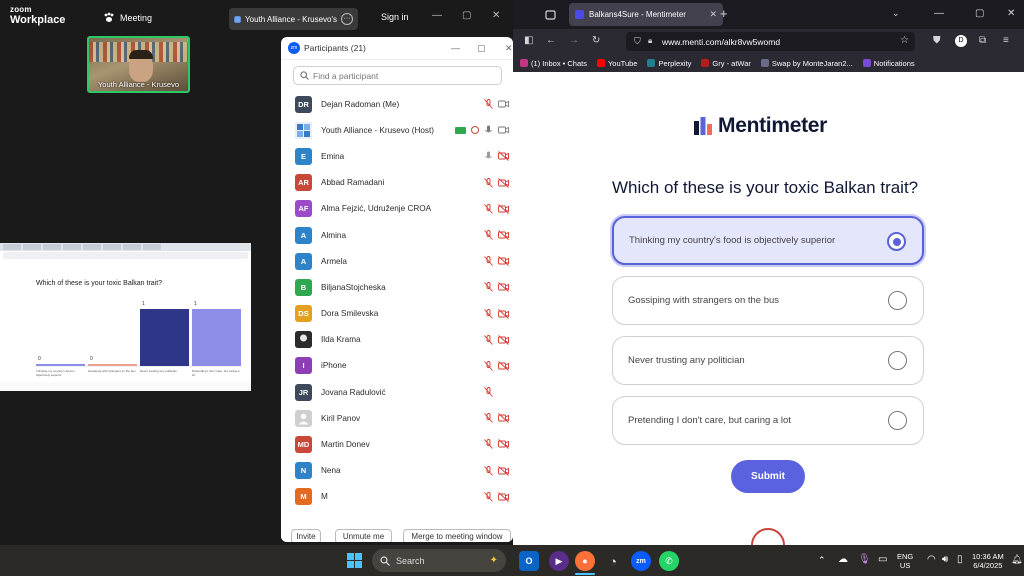 Image resolution: width=1024 pixels, height=576 pixels. I want to click on clock-app-icon: ◔, so click(613, 561).